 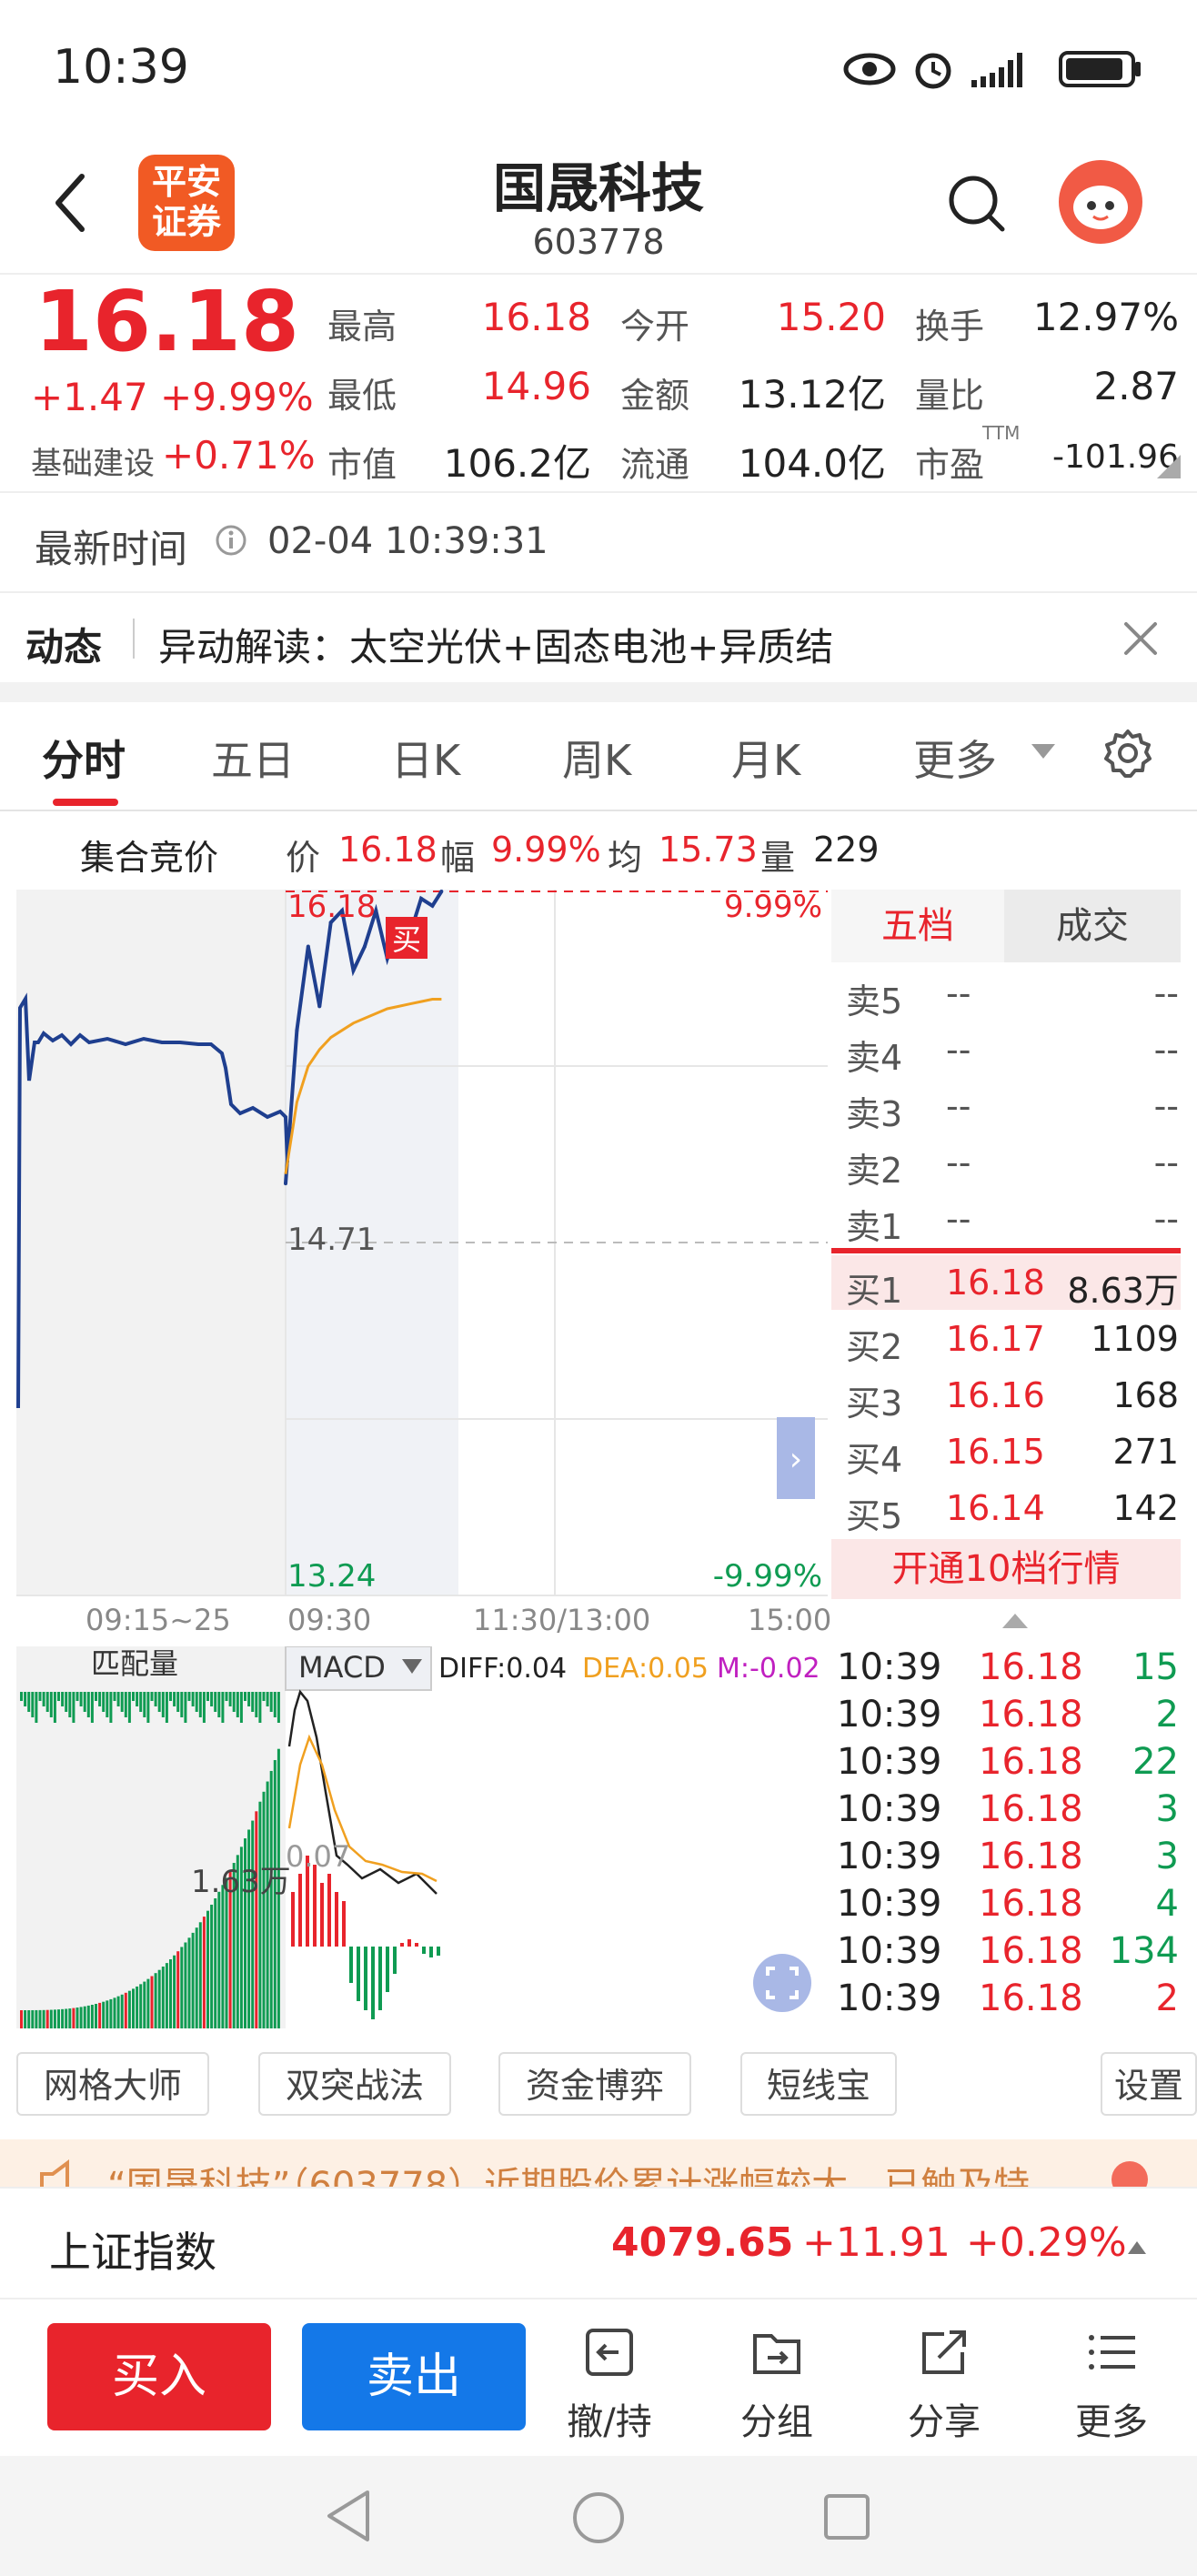 I want to click on close-circle-icon, so click(x=1130, y=2173).